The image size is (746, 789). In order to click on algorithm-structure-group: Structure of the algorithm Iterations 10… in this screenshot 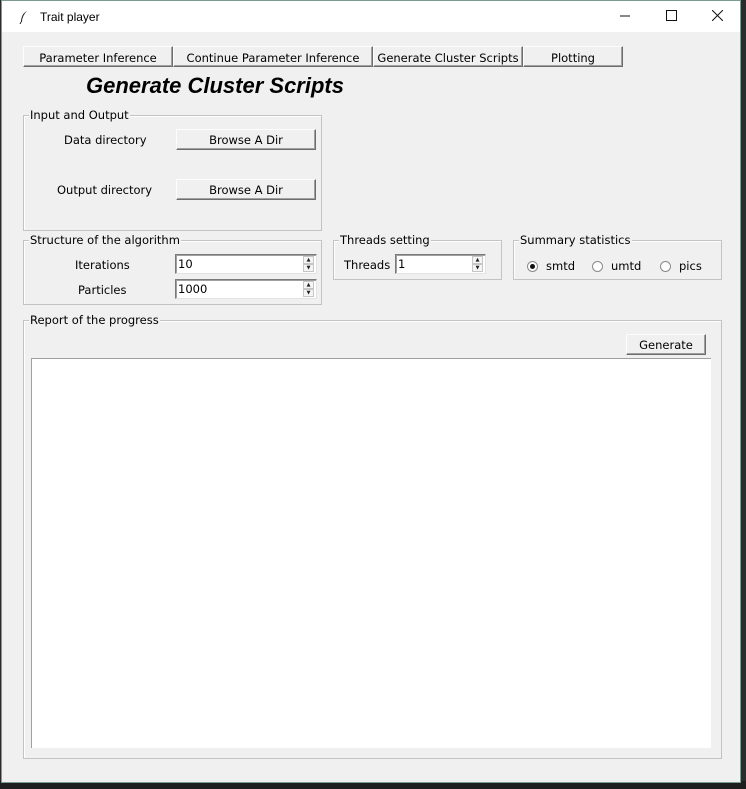, I will do `click(172, 269)`.